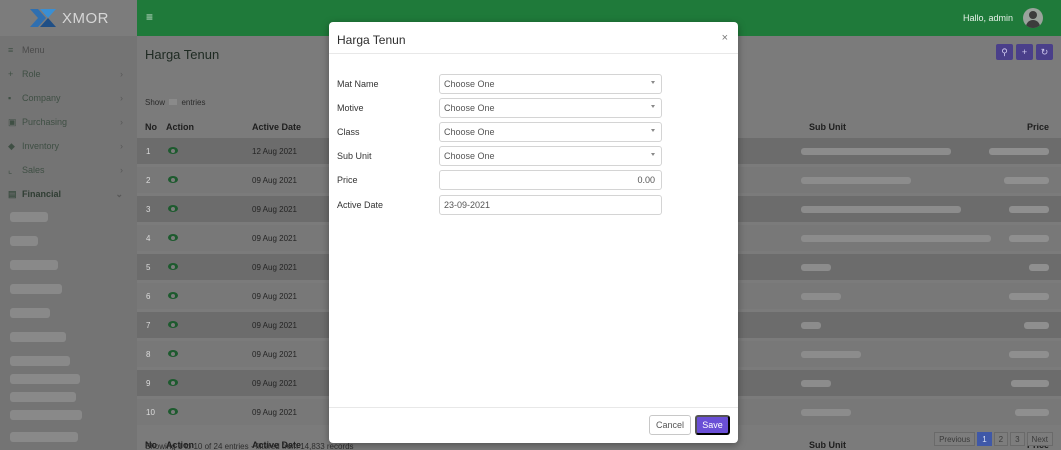  Describe the element at coordinates (68, 74) in the screenshot. I see `sidebar-item-role: + Role ›` at that location.